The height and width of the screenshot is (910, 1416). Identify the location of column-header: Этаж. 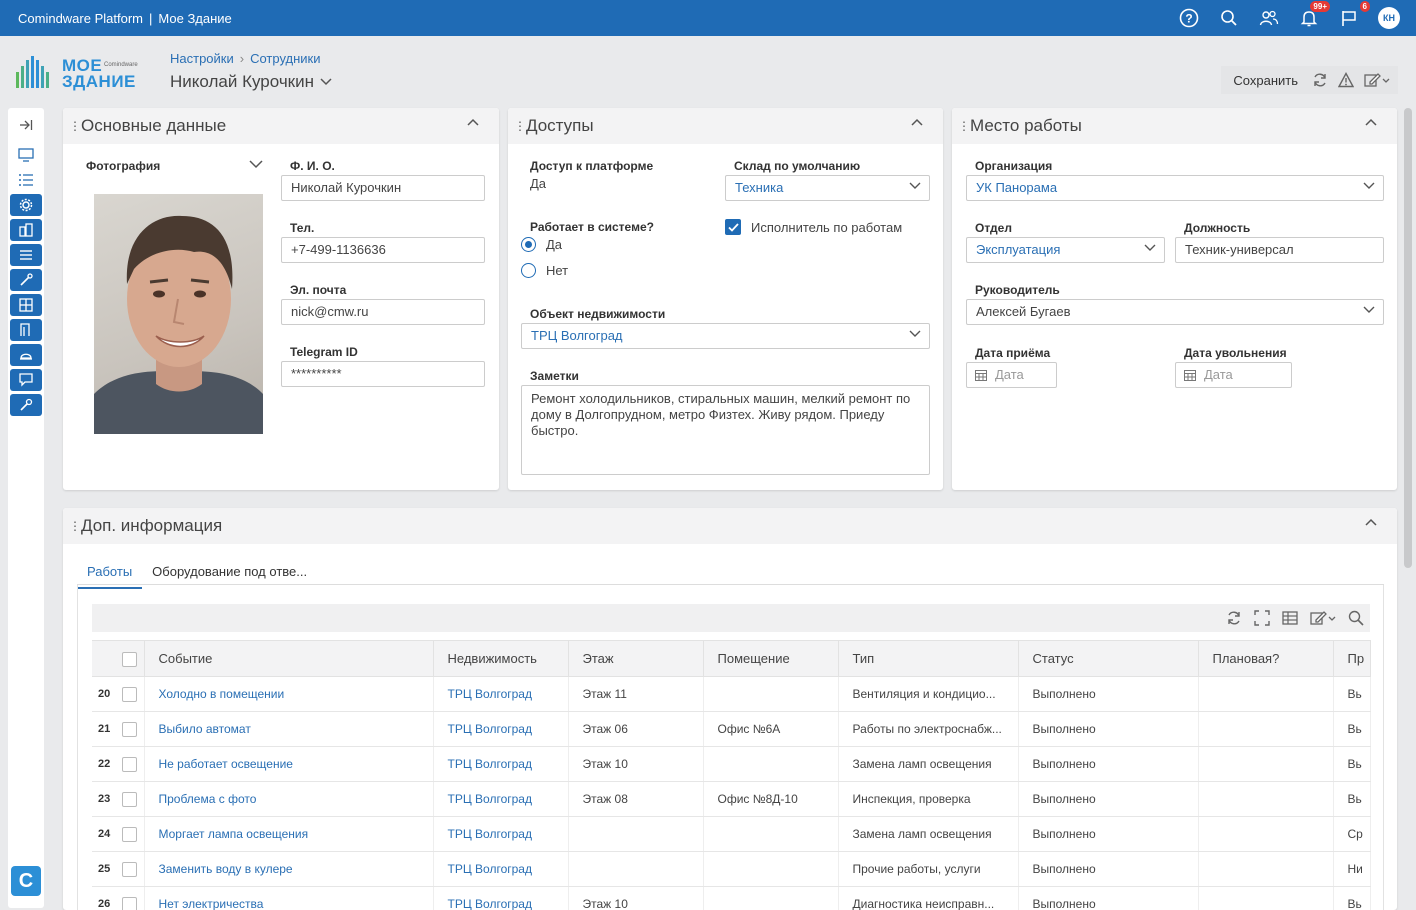
(636, 658).